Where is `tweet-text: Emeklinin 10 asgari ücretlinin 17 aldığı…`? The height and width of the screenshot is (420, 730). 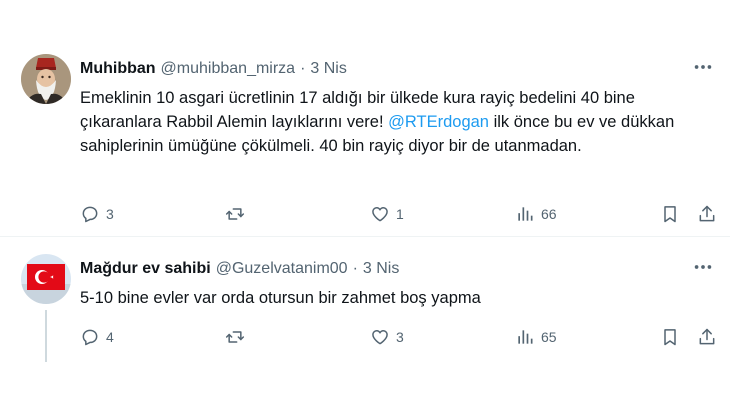 tweet-text: Emeklinin 10 asgari ücretlinin 17 aldığı… is located at coordinates (385, 122).